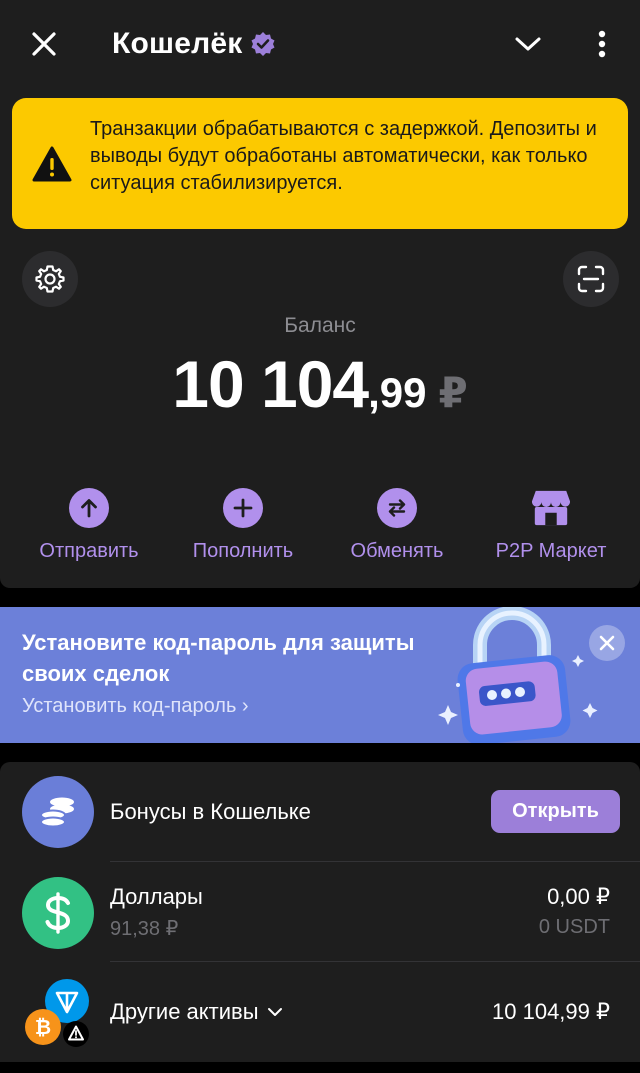 The height and width of the screenshot is (1073, 640). Describe the element at coordinates (210, 811) in the screenshot. I see `bonus-title: Бонусы в Кошельке` at that location.